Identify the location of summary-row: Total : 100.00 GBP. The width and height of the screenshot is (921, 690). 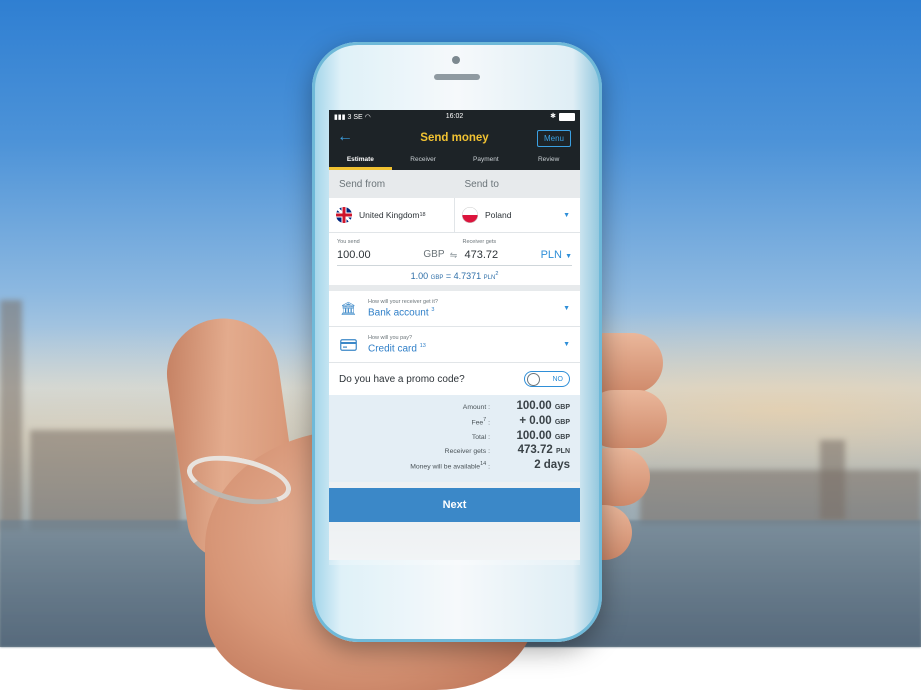
(449, 437).